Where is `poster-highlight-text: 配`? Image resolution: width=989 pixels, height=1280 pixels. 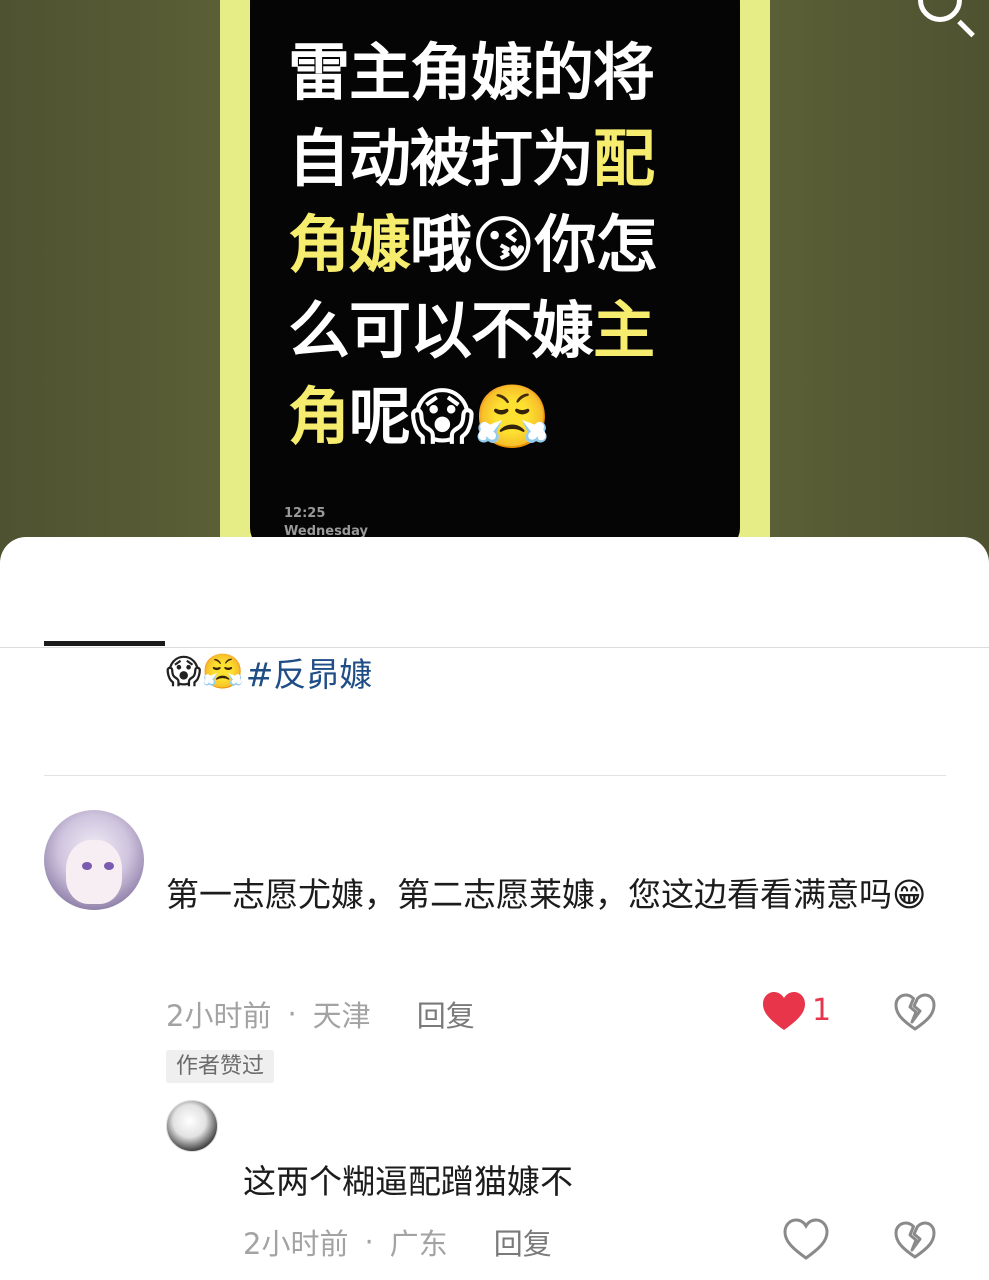 poster-highlight-text: 配 is located at coordinates (624, 158).